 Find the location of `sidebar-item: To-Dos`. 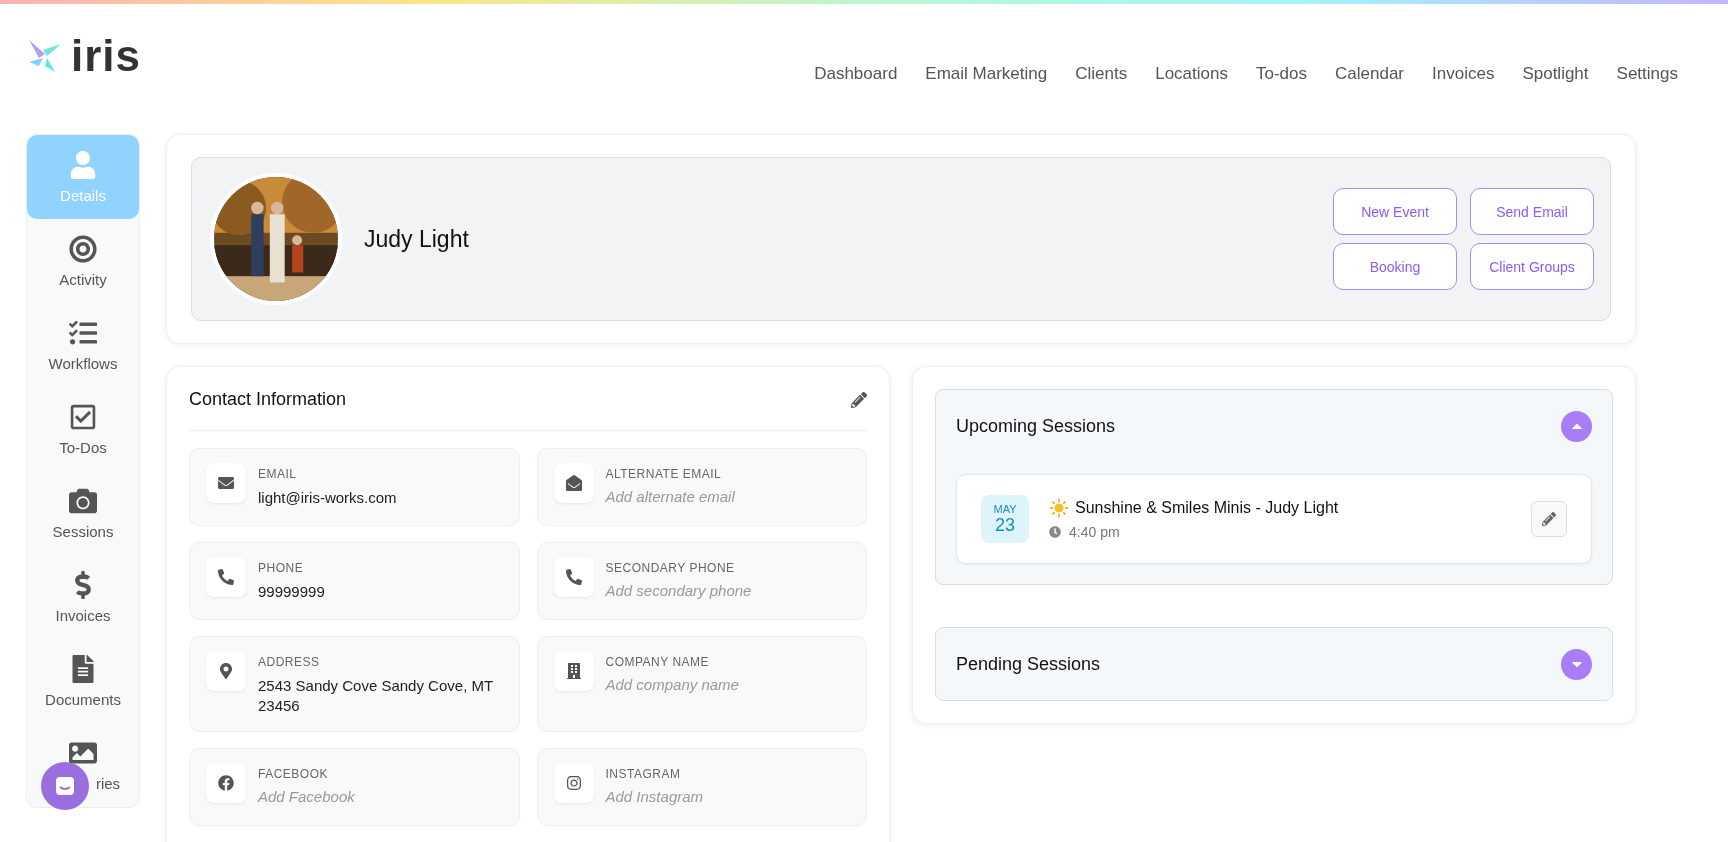

sidebar-item: To-Dos is located at coordinates (83, 429).